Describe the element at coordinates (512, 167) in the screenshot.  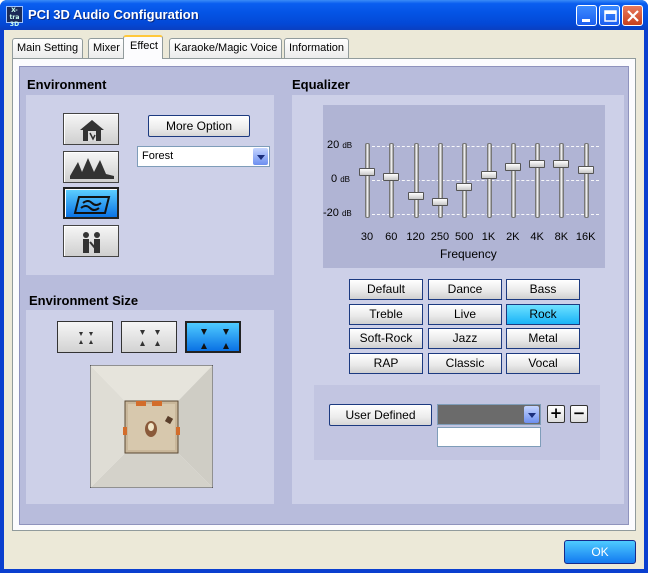
I see `eq-slider-2K` at that location.